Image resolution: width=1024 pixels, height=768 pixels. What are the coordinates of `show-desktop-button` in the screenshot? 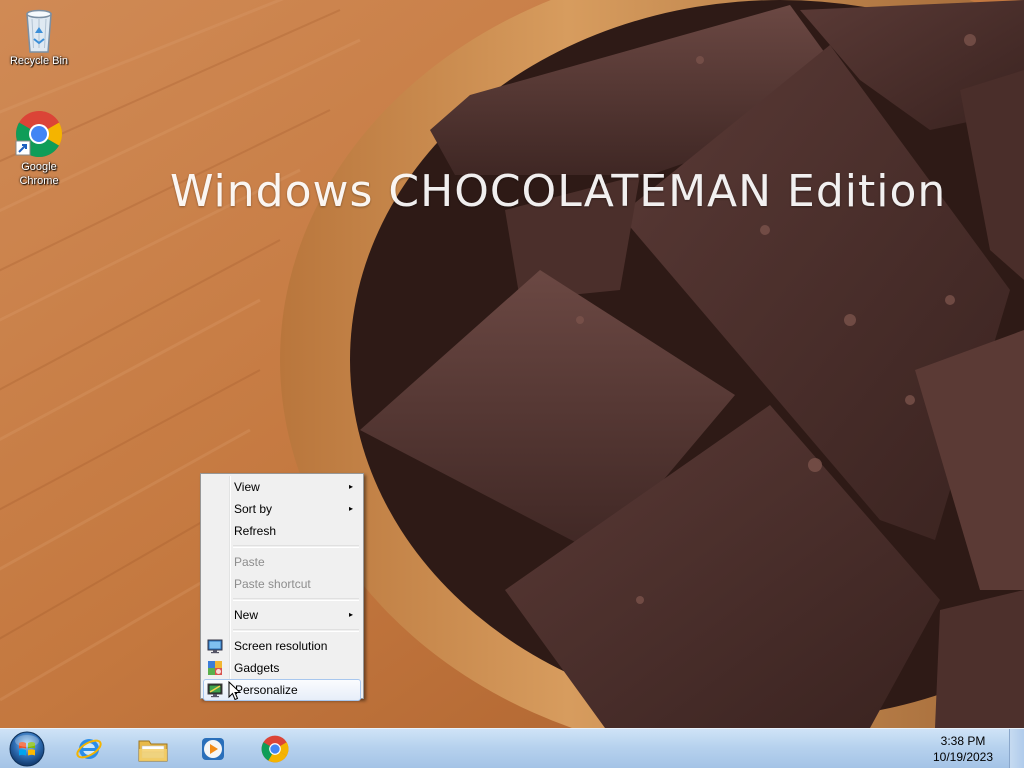 It's located at (1016, 748).